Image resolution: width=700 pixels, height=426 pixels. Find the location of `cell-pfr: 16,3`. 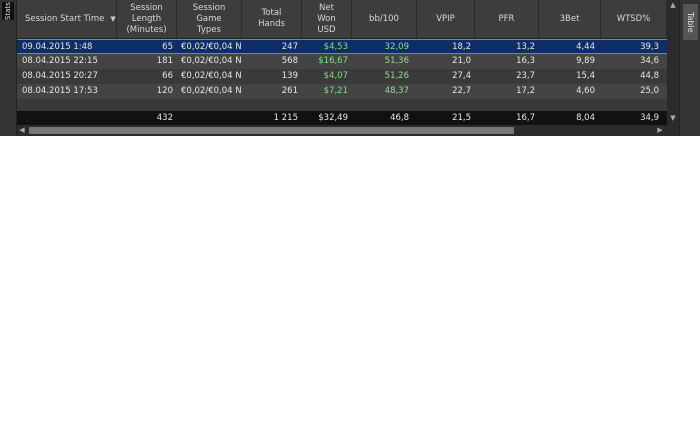

cell-pfr: 16,3 is located at coordinates (525, 61).